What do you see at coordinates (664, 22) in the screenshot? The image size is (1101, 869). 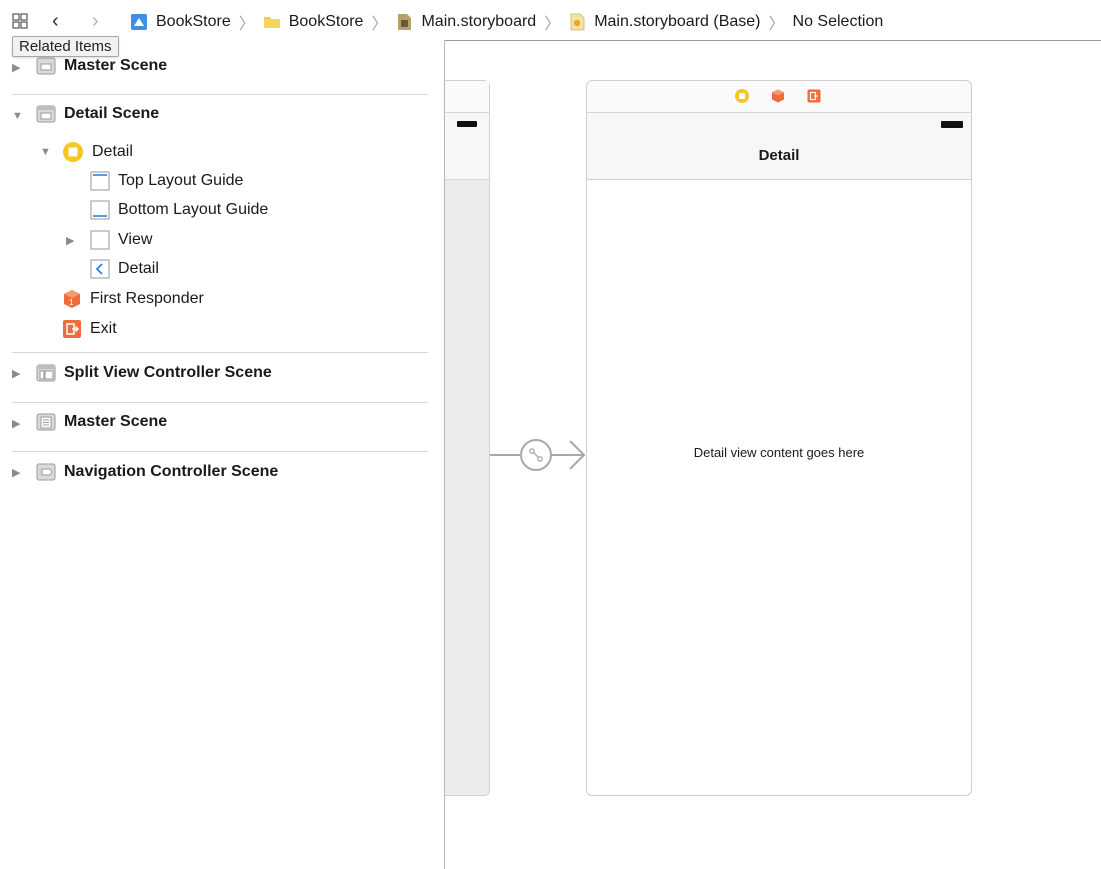 I see `breadcrumb-localization: Main.storyboard (Base)` at bounding box center [664, 22].